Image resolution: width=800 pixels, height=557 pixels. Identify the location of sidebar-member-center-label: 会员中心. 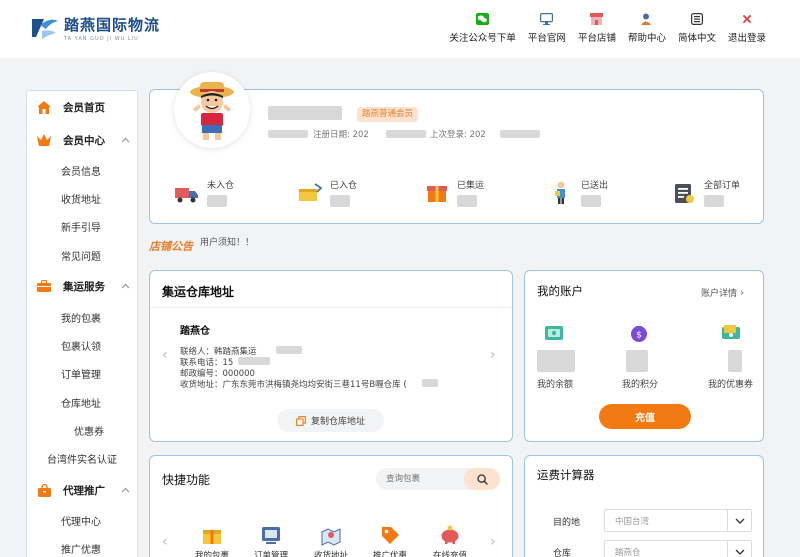
(84, 140).